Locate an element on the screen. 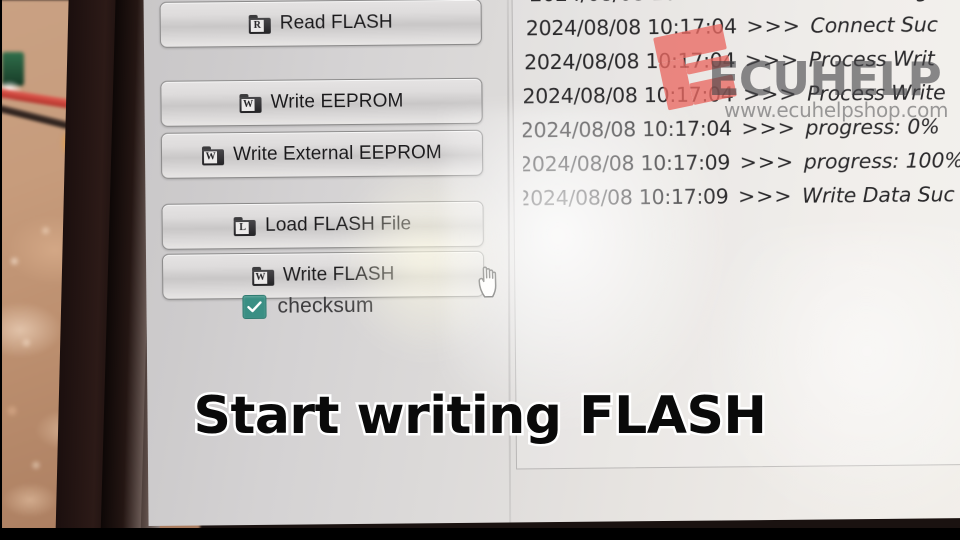  log-line: 2024/08/08 10:17:04 >>> Unlock Regi is located at coordinates (731, 3).